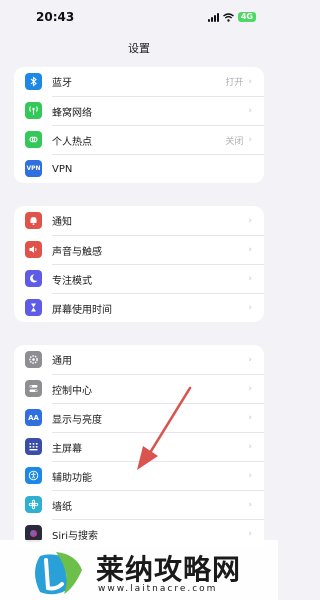 The height and width of the screenshot is (600, 320). I want to click on watermark-url: www.laitnacre.com, so click(158, 589).